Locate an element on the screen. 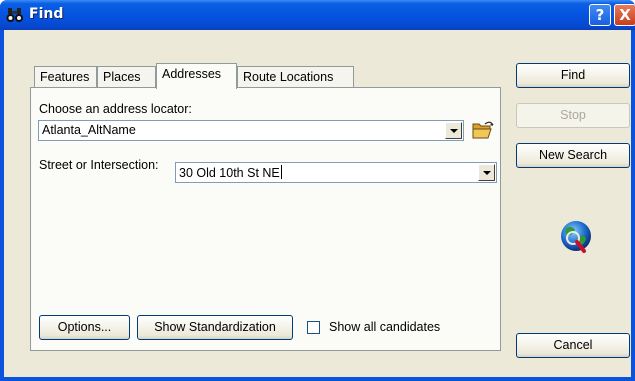 Image resolution: width=635 pixels, height=381 pixels. street-label: Street or Intersection: is located at coordinates (99, 165).